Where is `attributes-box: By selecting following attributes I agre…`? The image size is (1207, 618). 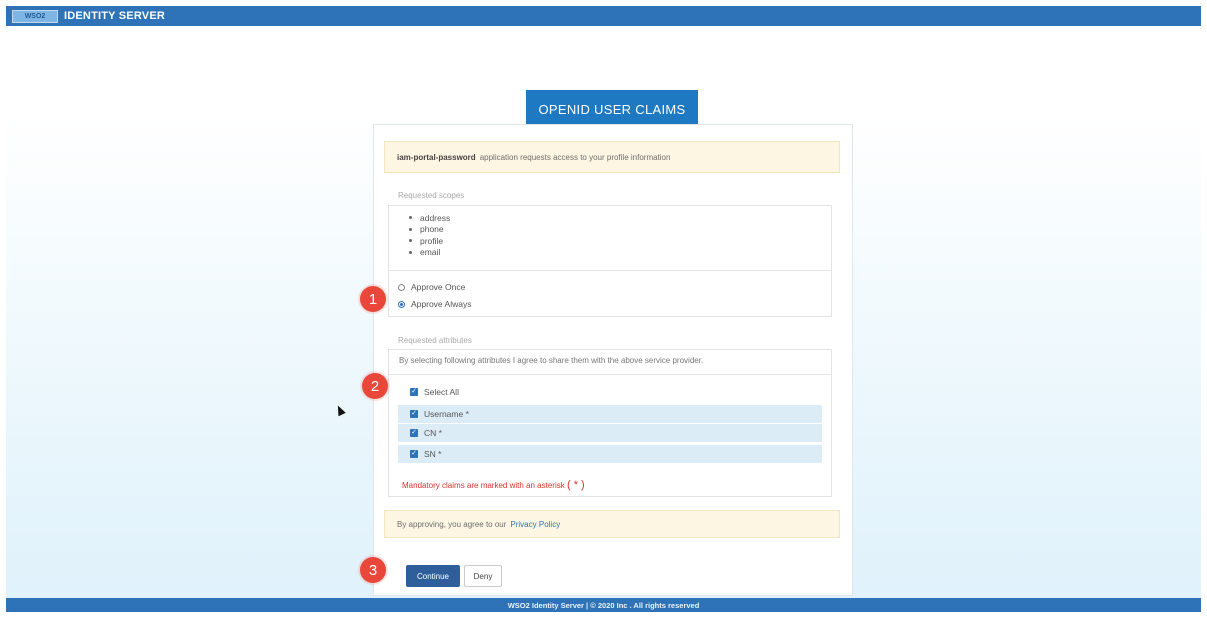 attributes-box: By selecting following attributes I agre… is located at coordinates (610, 423).